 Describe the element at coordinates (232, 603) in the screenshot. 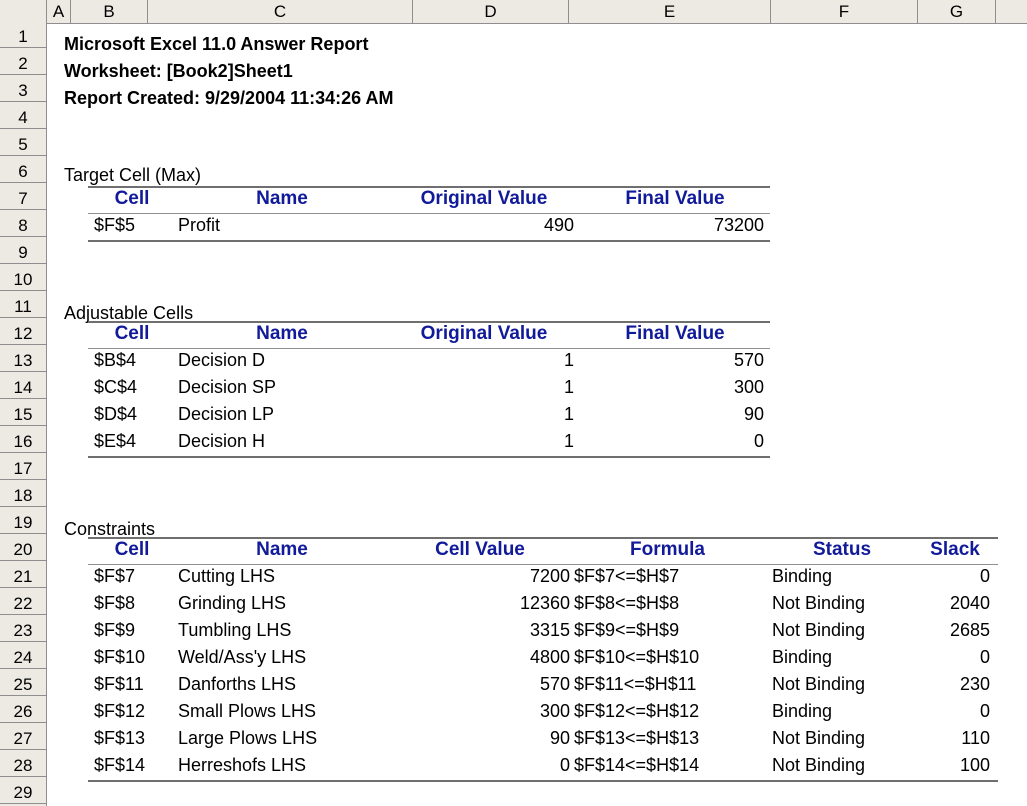

I see `table-cell-name: Grinding LHS` at that location.